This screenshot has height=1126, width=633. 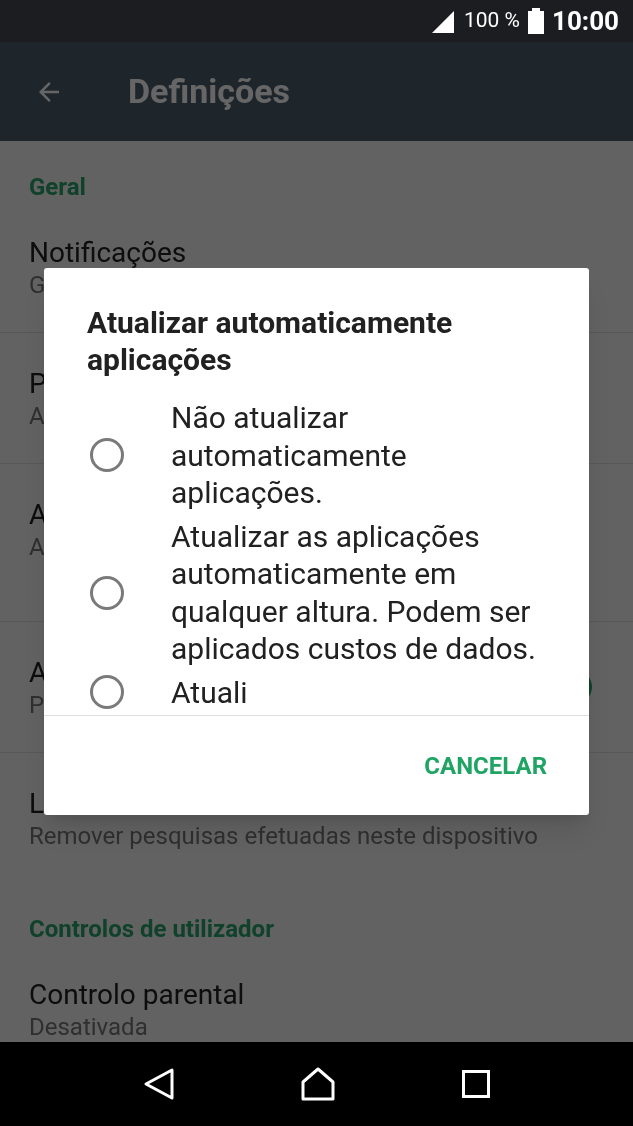 I want to click on section-header: Controlos de utilizador, so click(x=151, y=929).